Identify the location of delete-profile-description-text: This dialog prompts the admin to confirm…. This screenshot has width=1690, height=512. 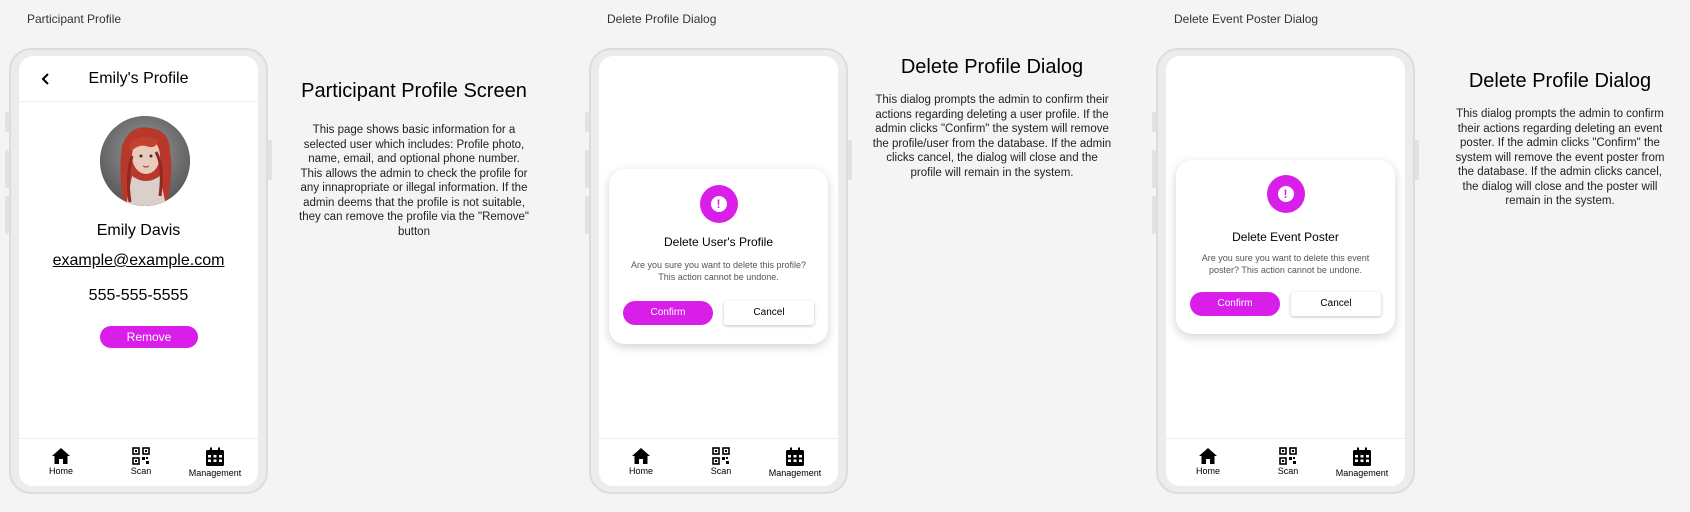
(992, 136).